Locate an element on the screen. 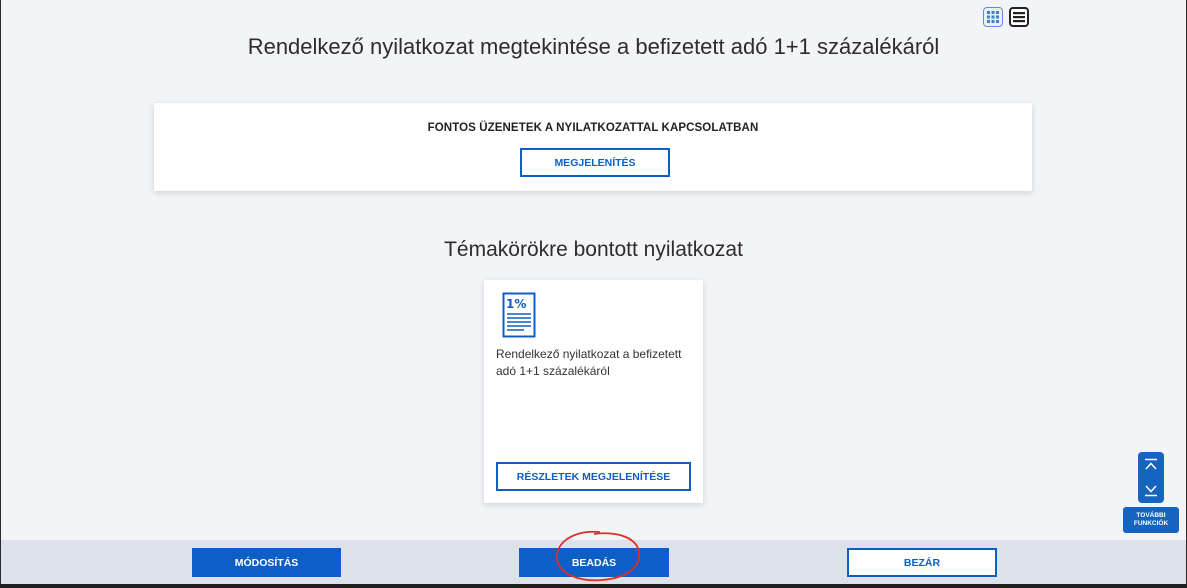  modify-button: MÓDOSÍTÁS is located at coordinates (266, 562).